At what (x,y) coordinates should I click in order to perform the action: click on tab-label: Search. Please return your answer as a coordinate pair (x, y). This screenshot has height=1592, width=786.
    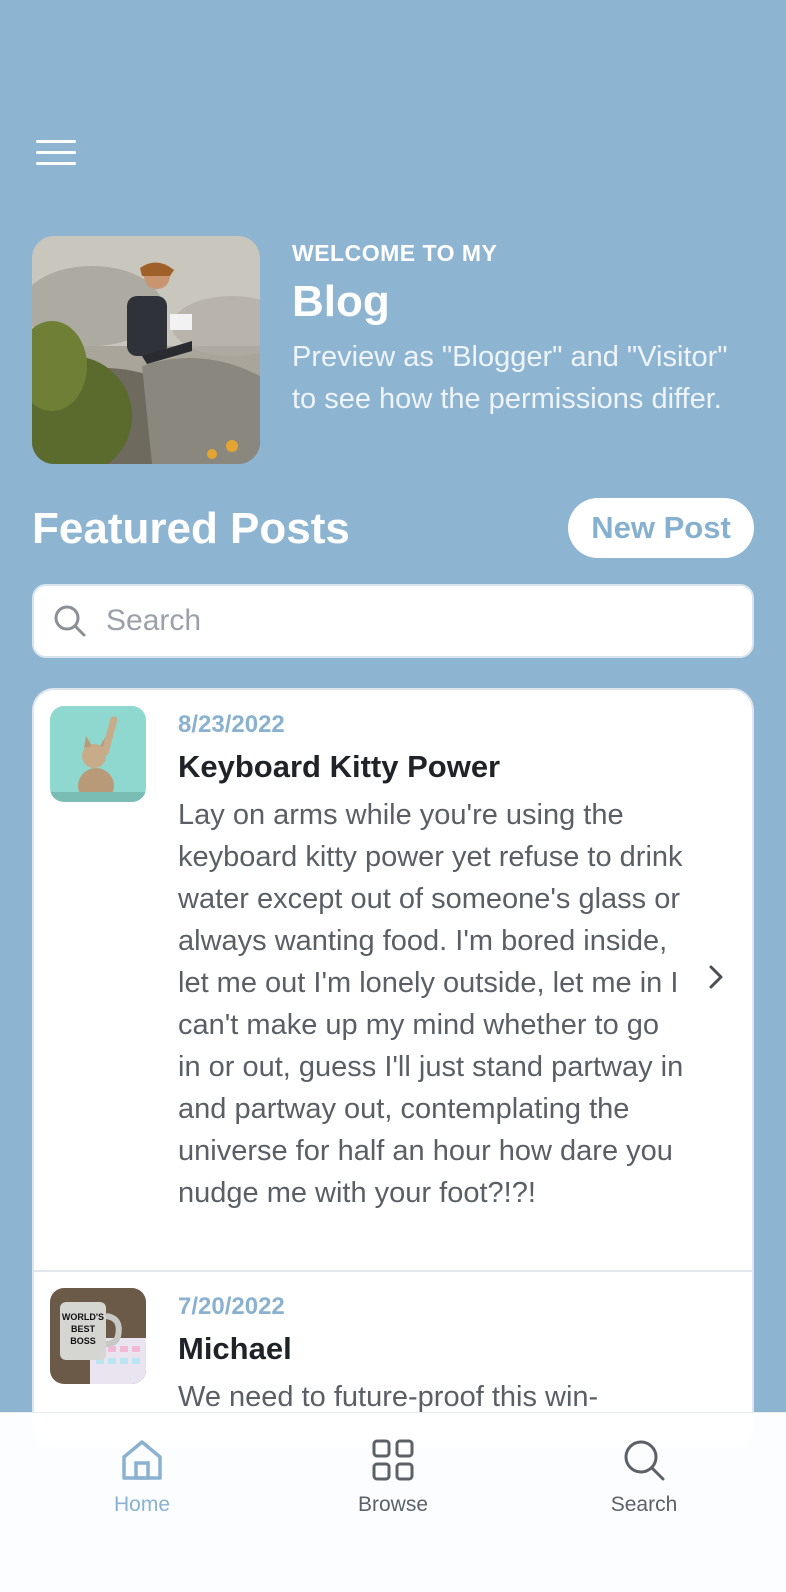
    Looking at the image, I should click on (644, 1504).